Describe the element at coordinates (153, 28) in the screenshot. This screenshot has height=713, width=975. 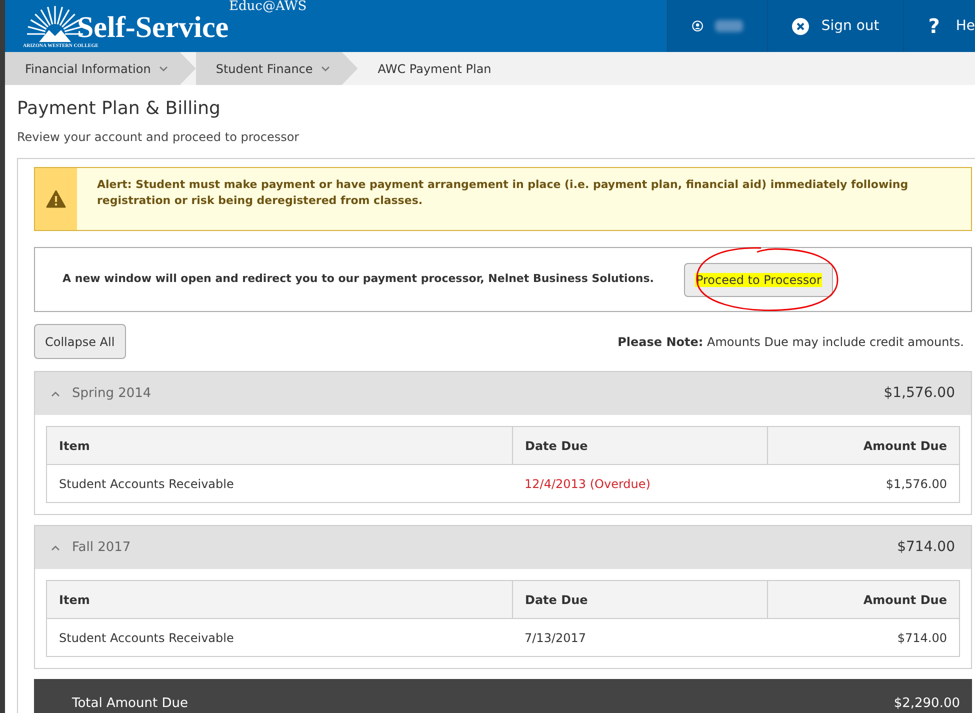
I see `logo-title: Self-Service` at that location.